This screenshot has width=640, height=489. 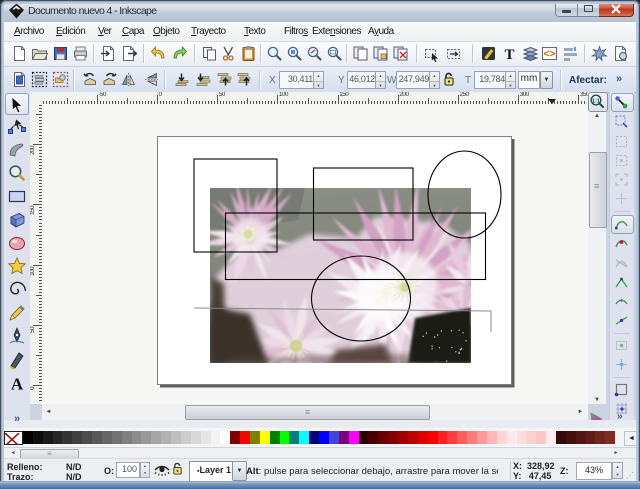 What do you see at coordinates (17, 383) in the screenshot?
I see `svg-text: A` at bounding box center [17, 383].